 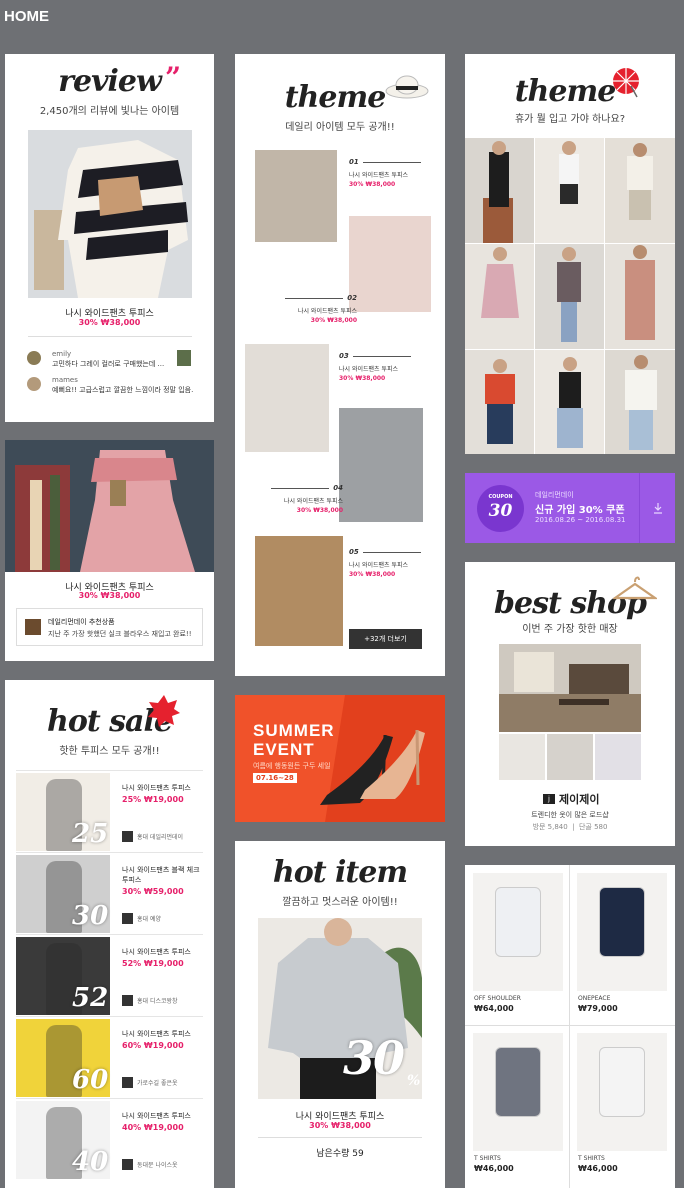 I want to click on theme-item-number-row: 02, so click(x=321, y=298).